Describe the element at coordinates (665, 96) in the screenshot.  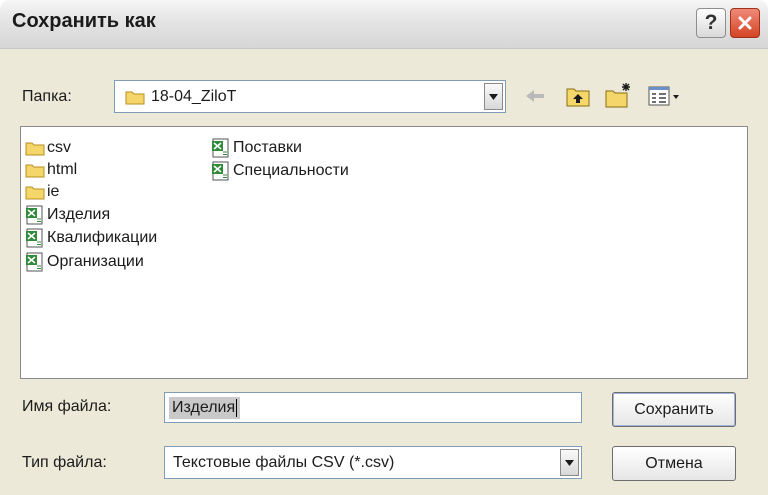
I see `view-menu-icon` at that location.